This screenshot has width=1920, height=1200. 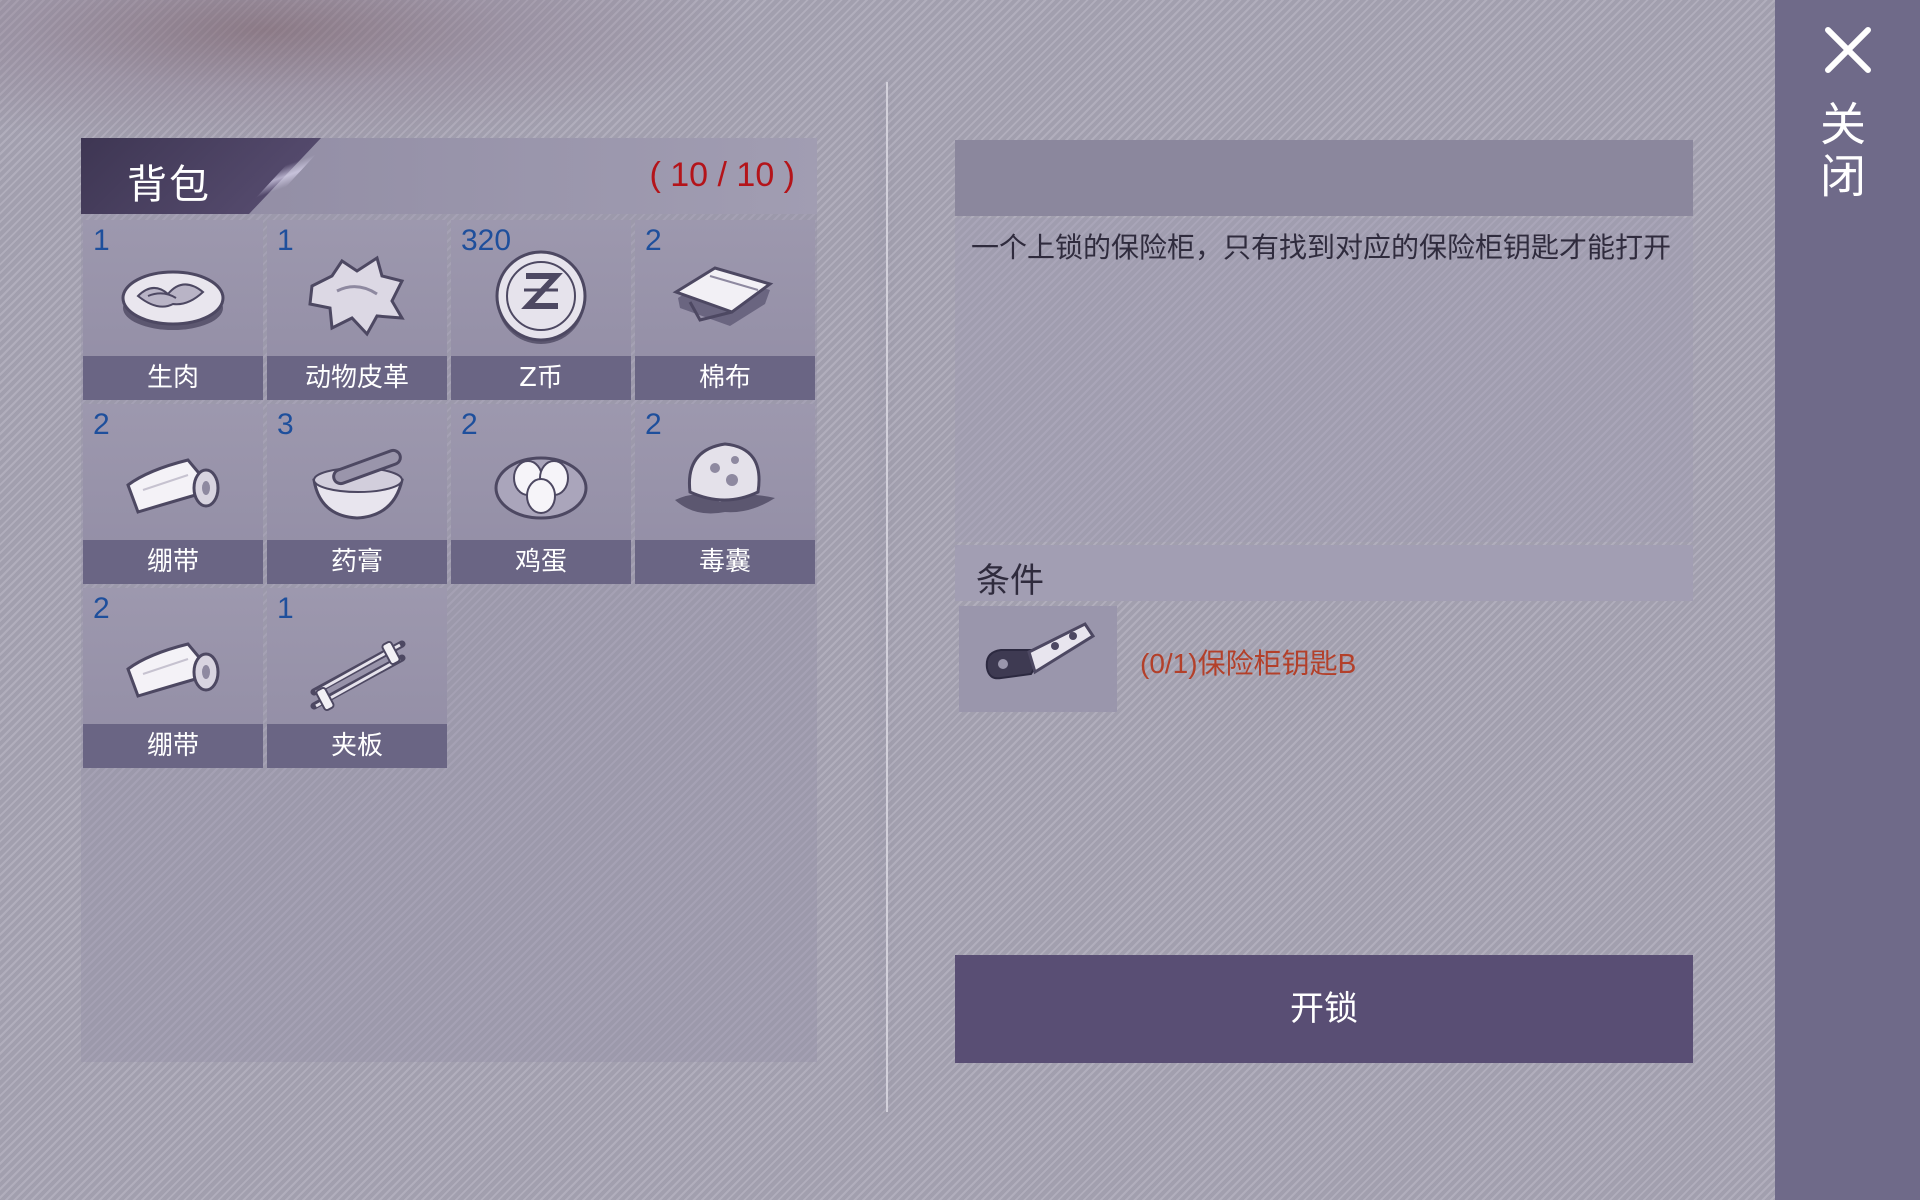 What do you see at coordinates (357, 378) in the screenshot?
I see `item-name: 动物皮革` at bounding box center [357, 378].